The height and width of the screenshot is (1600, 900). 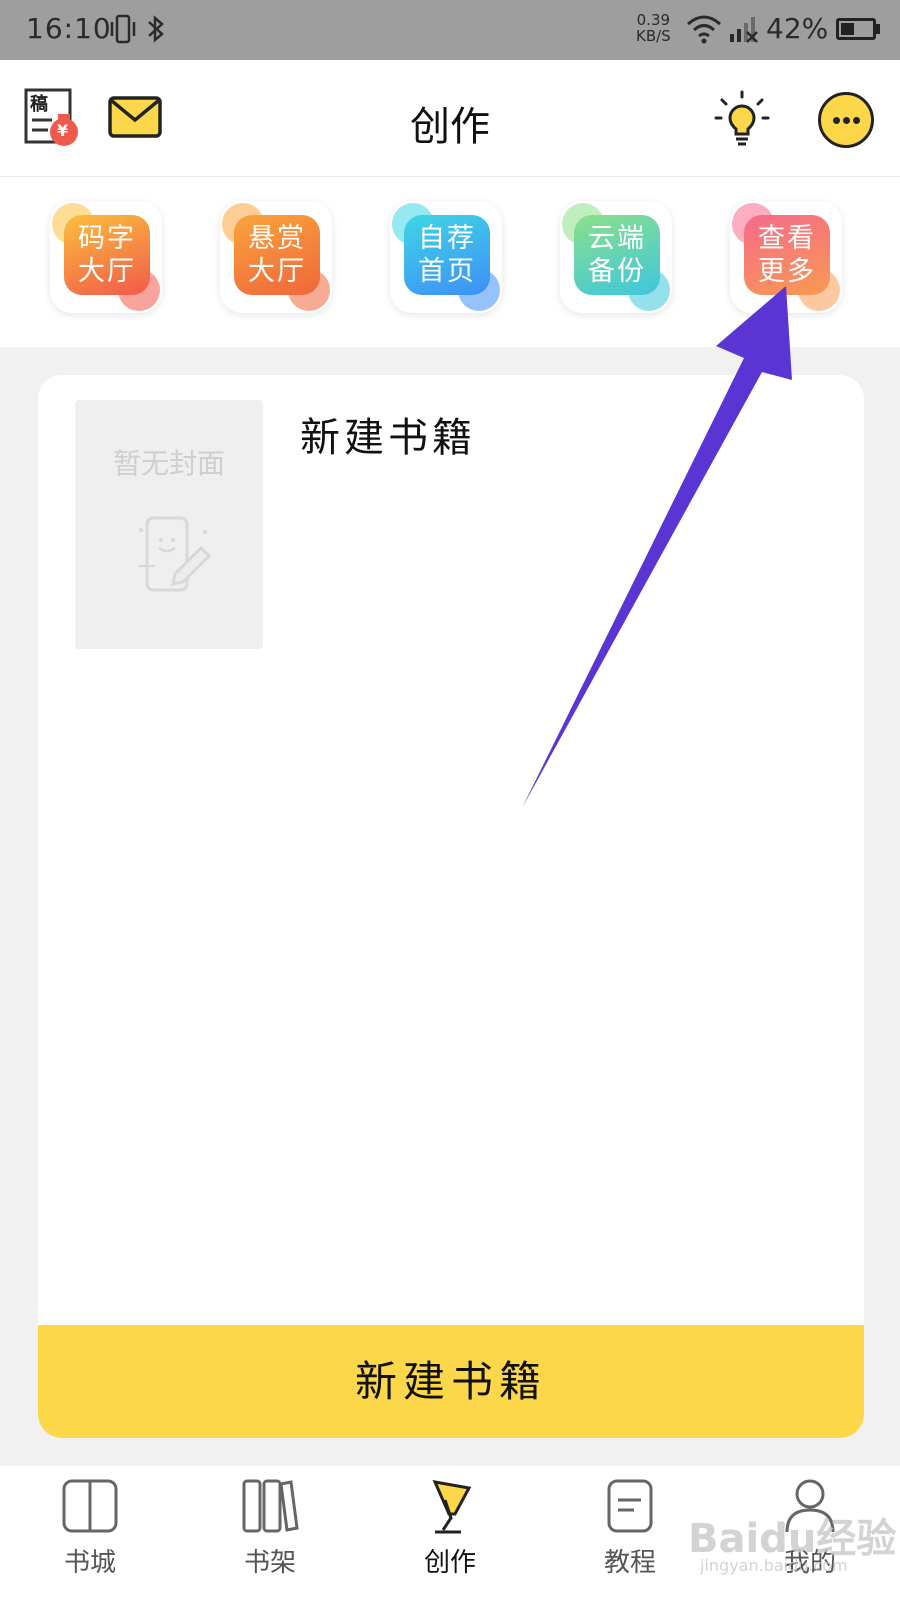 I want to click on nav-create-label: 创作, so click(x=449, y=1563).